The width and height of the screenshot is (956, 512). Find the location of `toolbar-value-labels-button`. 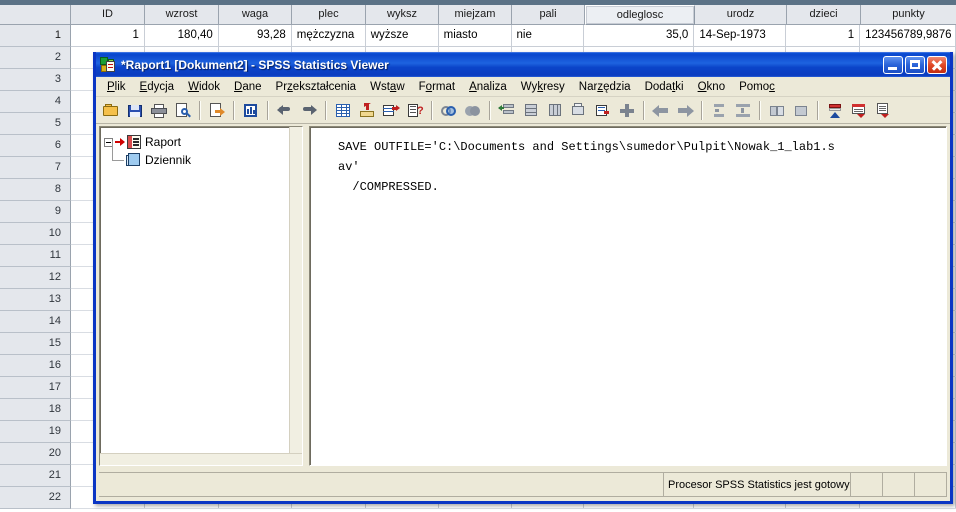

toolbar-value-labels-button is located at coordinates (579, 110).